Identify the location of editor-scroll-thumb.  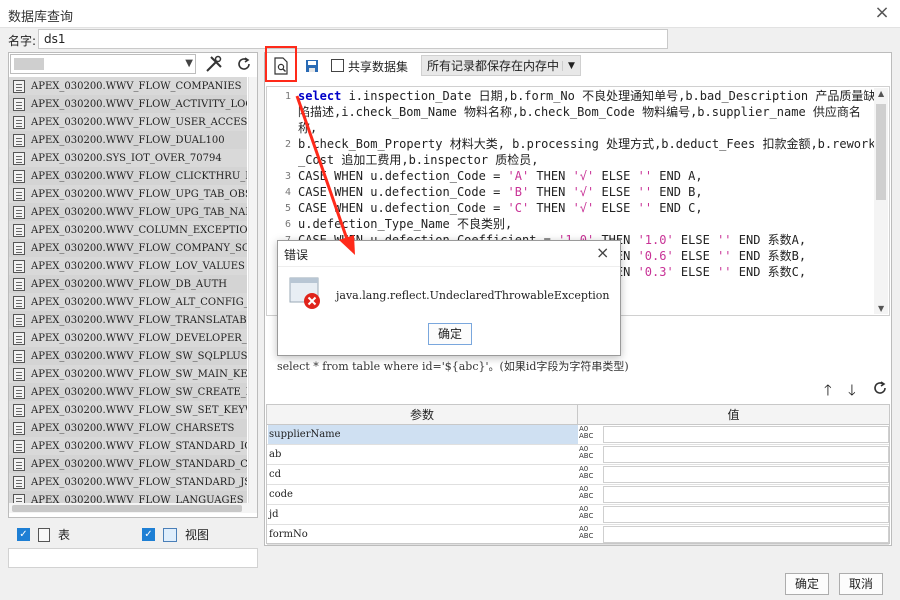
(881, 152).